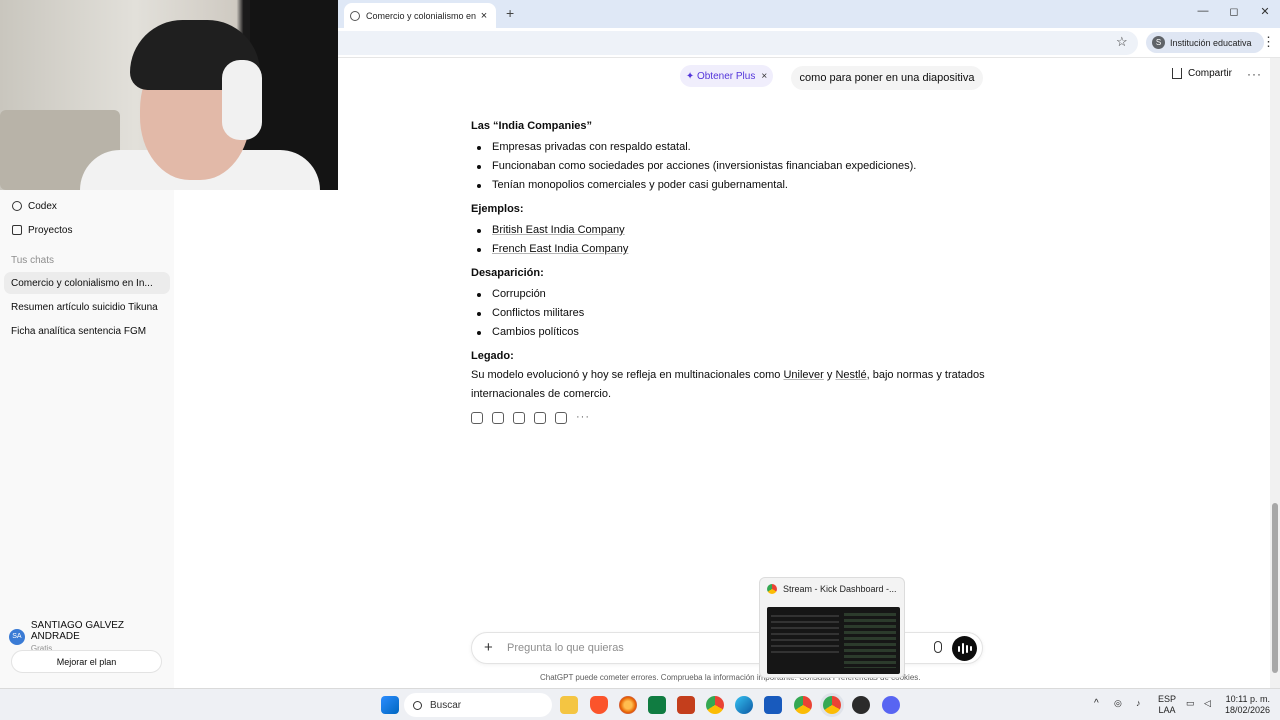 Image resolution: width=1280 pixels, height=720 pixels. What do you see at coordinates (1207, 703) in the screenshot?
I see `volume-icon: ◁` at bounding box center [1207, 703].